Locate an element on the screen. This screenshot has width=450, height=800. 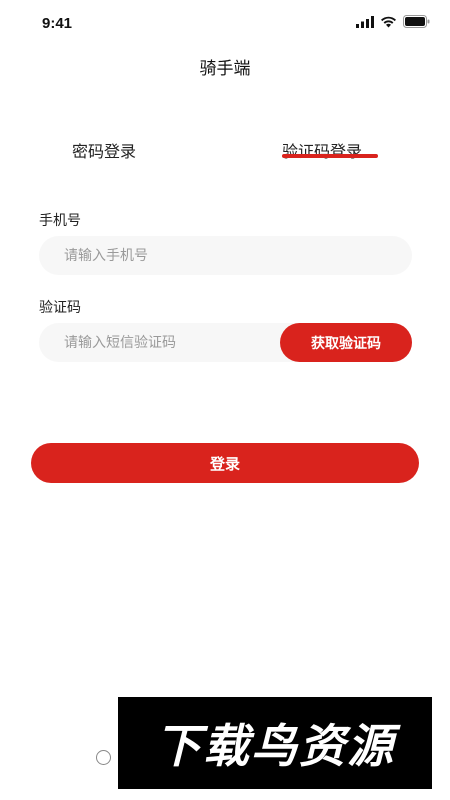
status-time: 9:41 is located at coordinates (57, 23).